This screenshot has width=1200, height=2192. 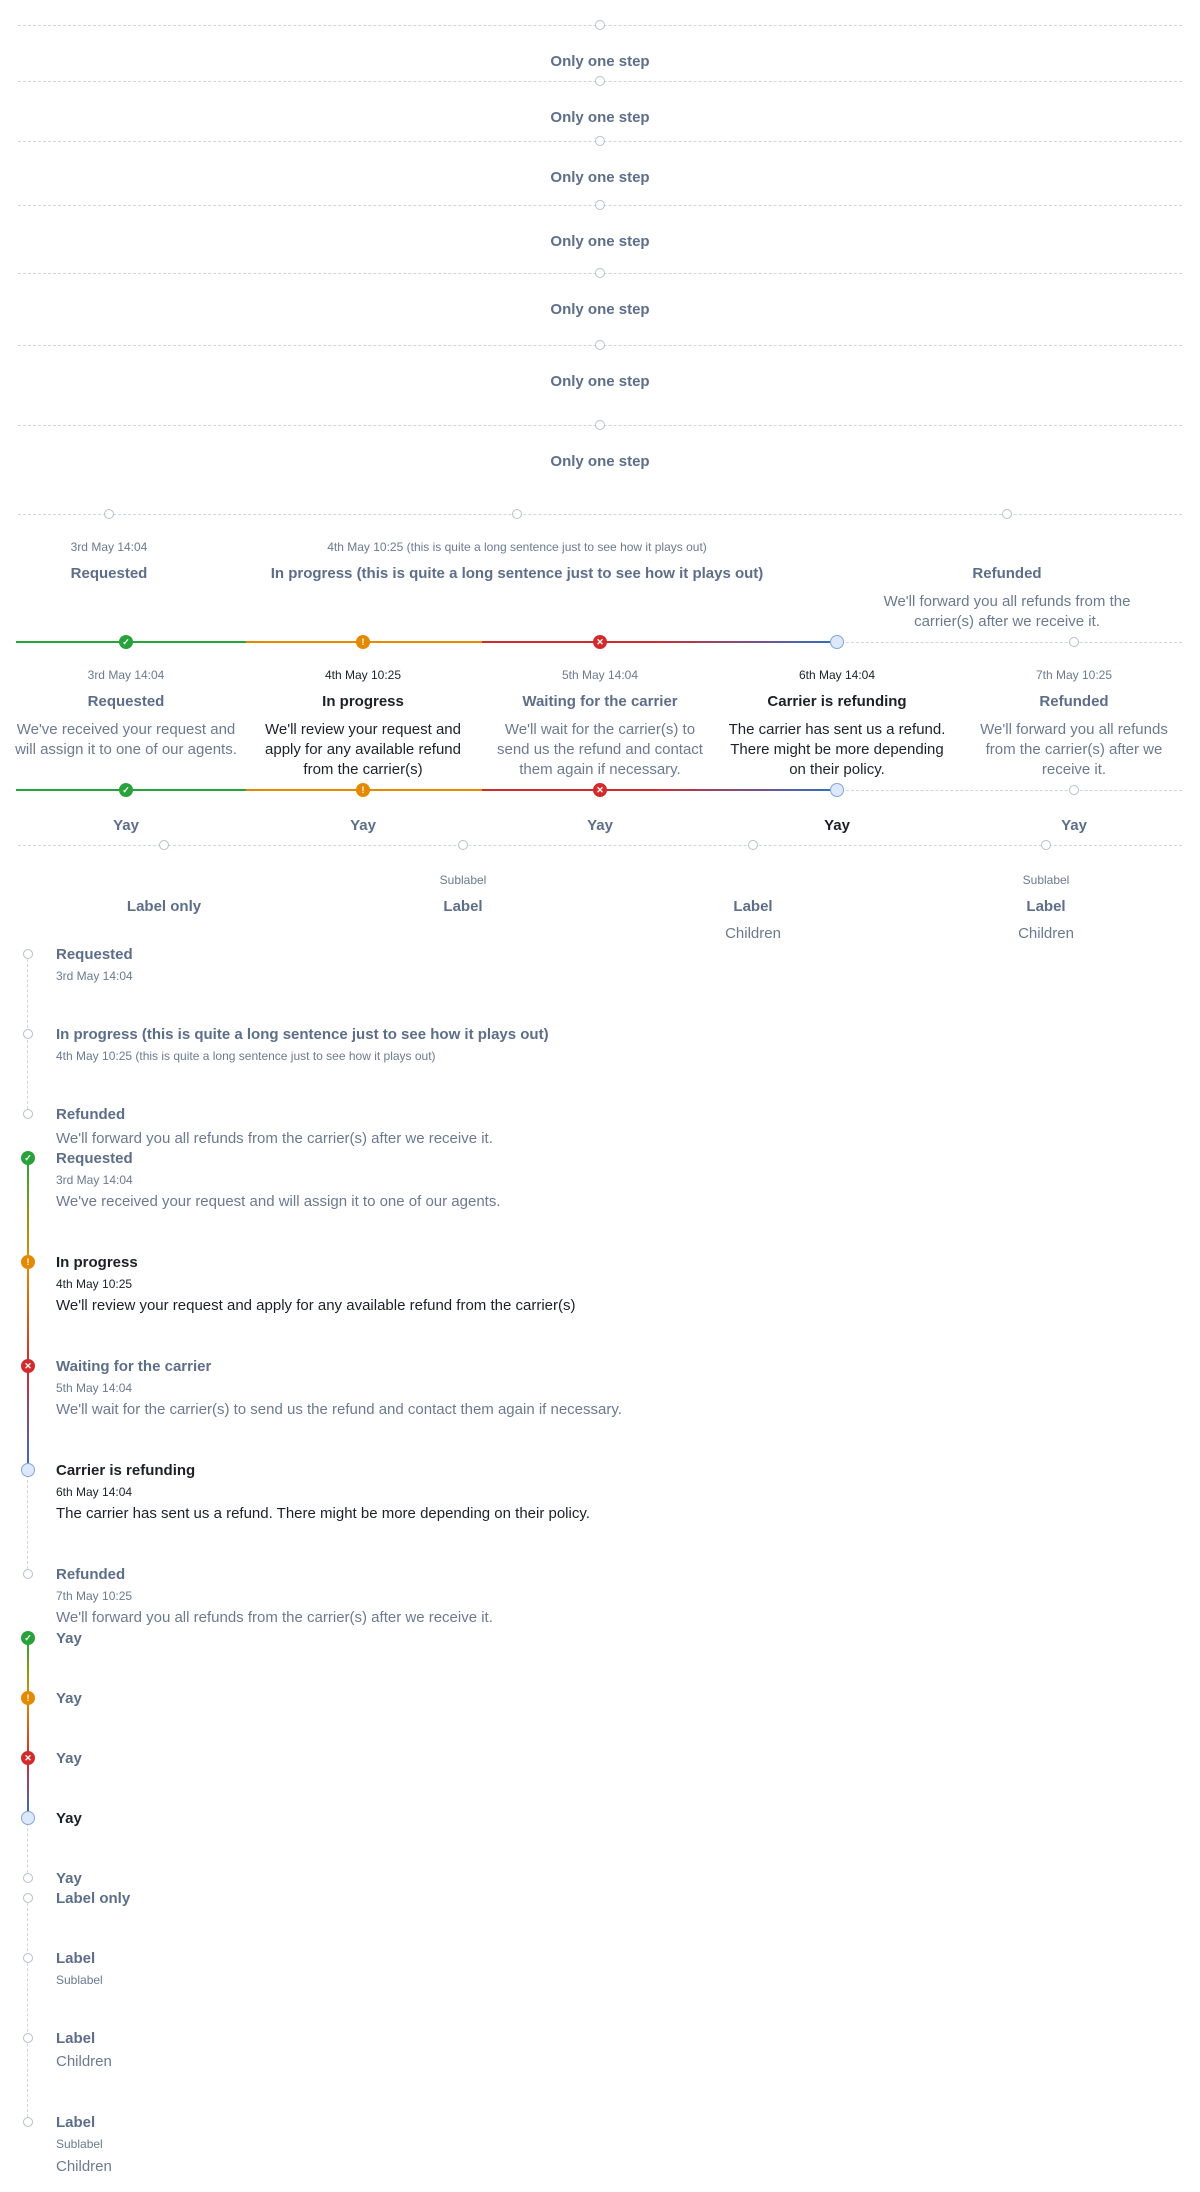 What do you see at coordinates (27, 2010) in the screenshot?
I see `vertical-line` at bounding box center [27, 2010].